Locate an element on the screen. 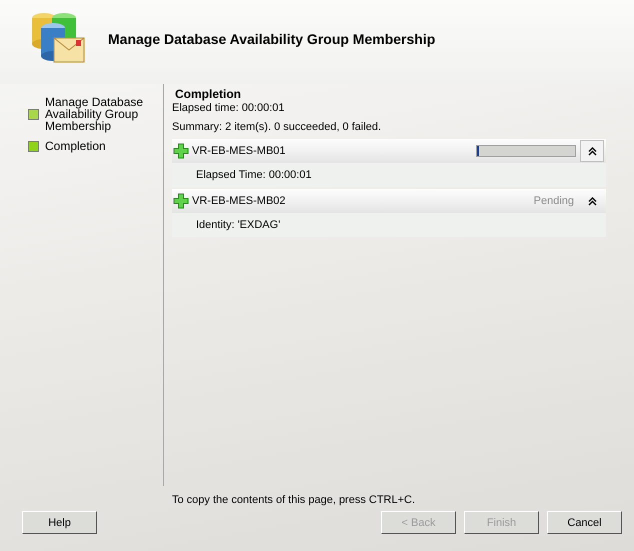 The height and width of the screenshot is (551, 634). wizard-button: Cancel is located at coordinates (584, 522).